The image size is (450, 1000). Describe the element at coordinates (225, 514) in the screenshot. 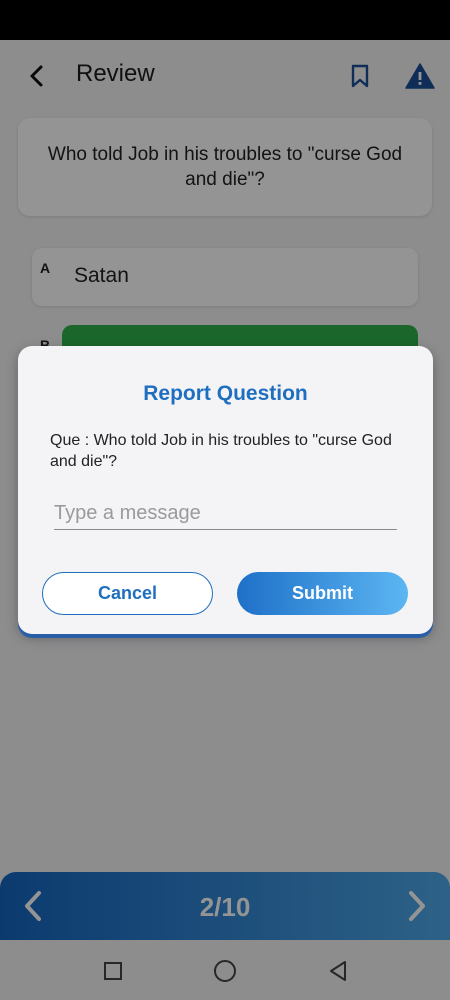

I see `message-input` at that location.